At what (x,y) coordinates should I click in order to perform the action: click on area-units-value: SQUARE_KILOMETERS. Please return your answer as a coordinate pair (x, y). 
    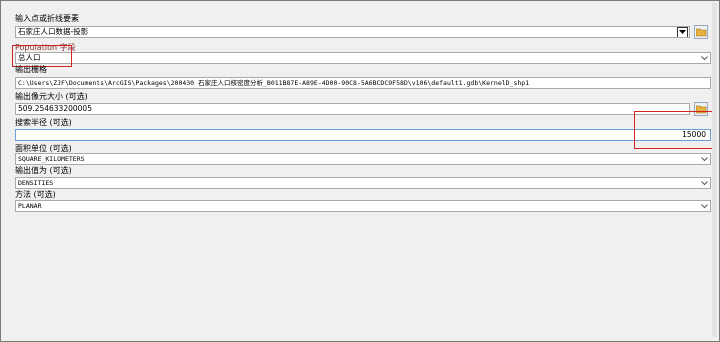
    Looking at the image, I should click on (51, 159).